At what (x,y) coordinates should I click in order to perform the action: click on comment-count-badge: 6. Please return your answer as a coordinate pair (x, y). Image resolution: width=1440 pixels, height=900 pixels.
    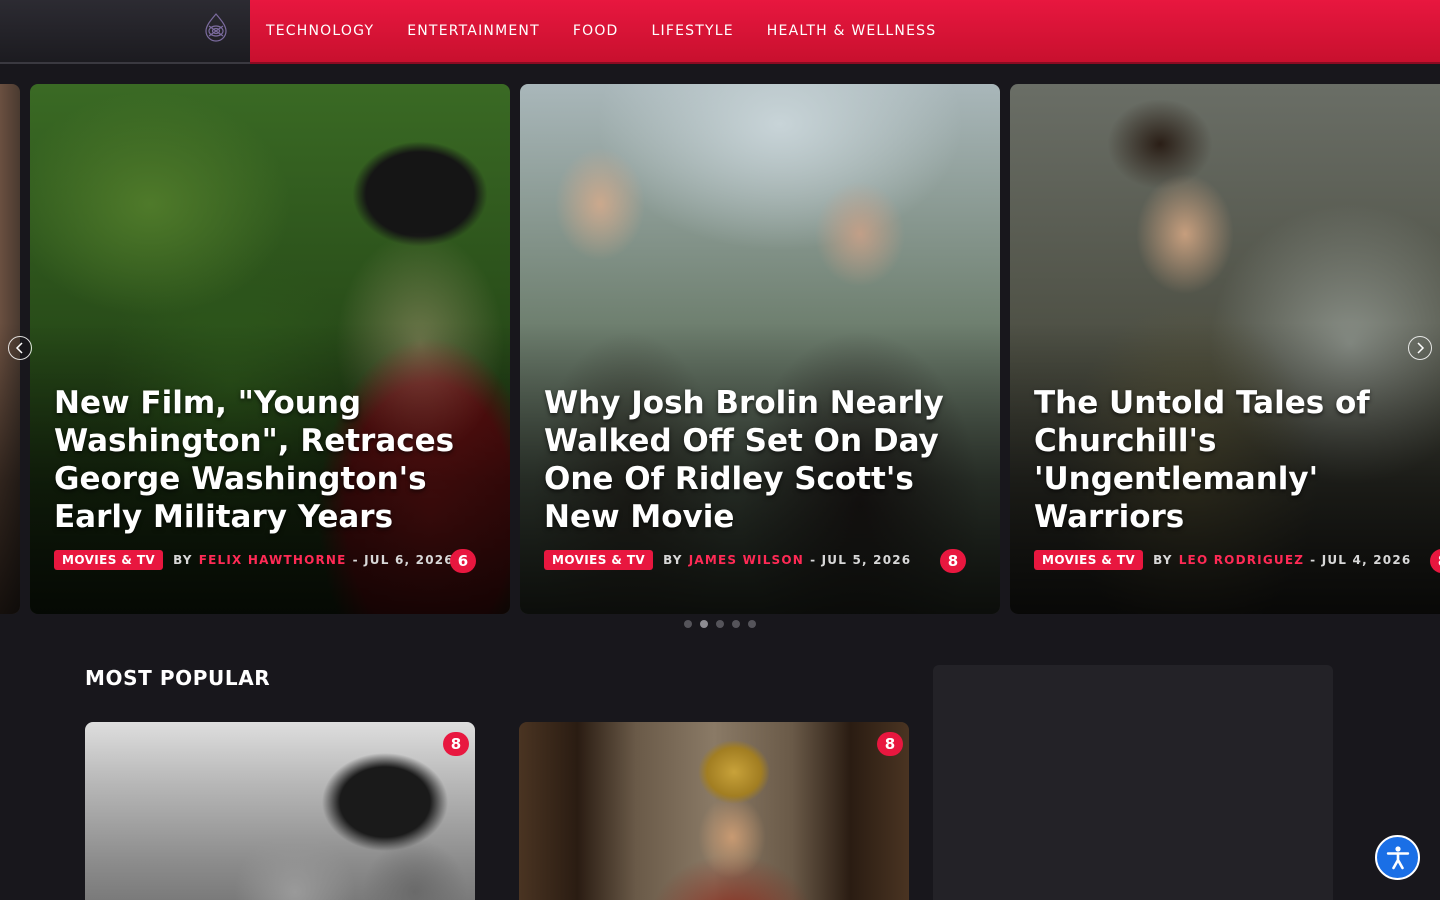
    Looking at the image, I should click on (463, 561).